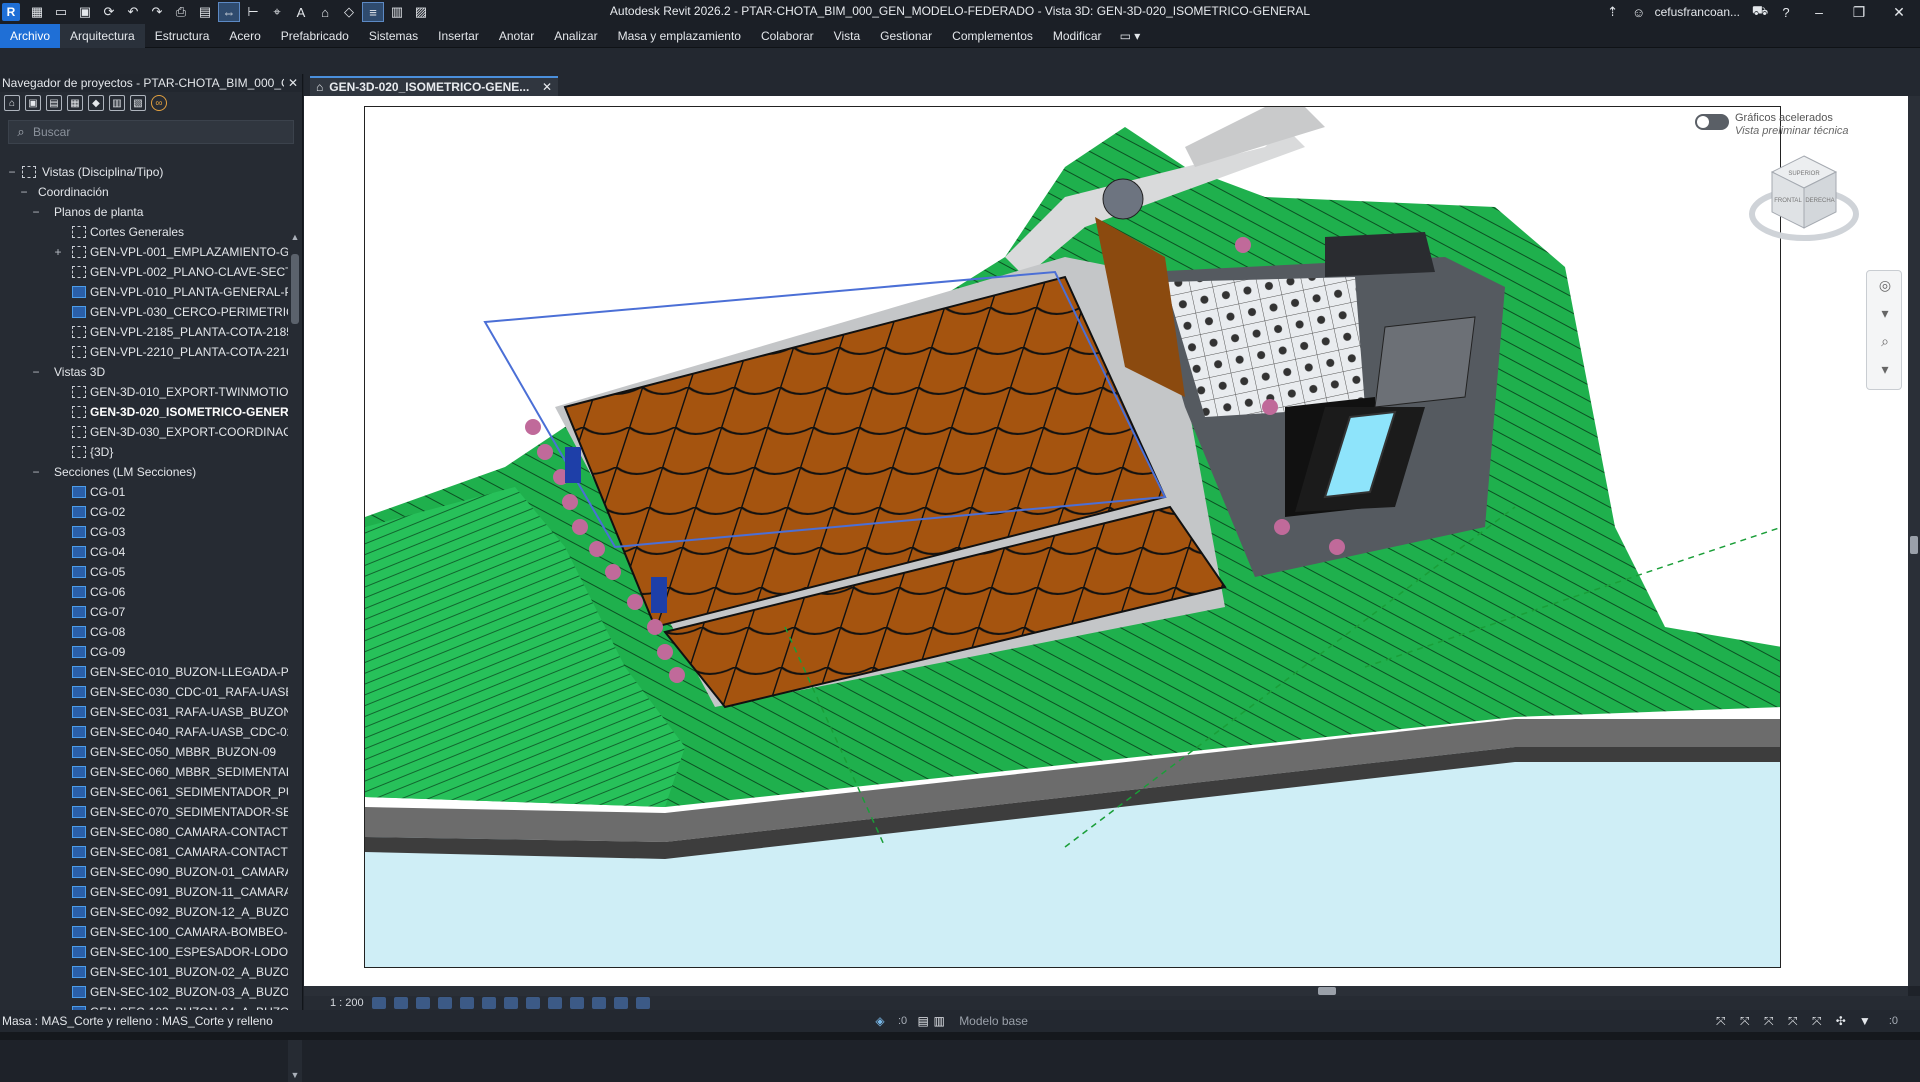 This screenshot has height=1082, width=1920. I want to click on tree-item: GEN-3D-030_EXPORT-COORDINACI, so click(145, 432).